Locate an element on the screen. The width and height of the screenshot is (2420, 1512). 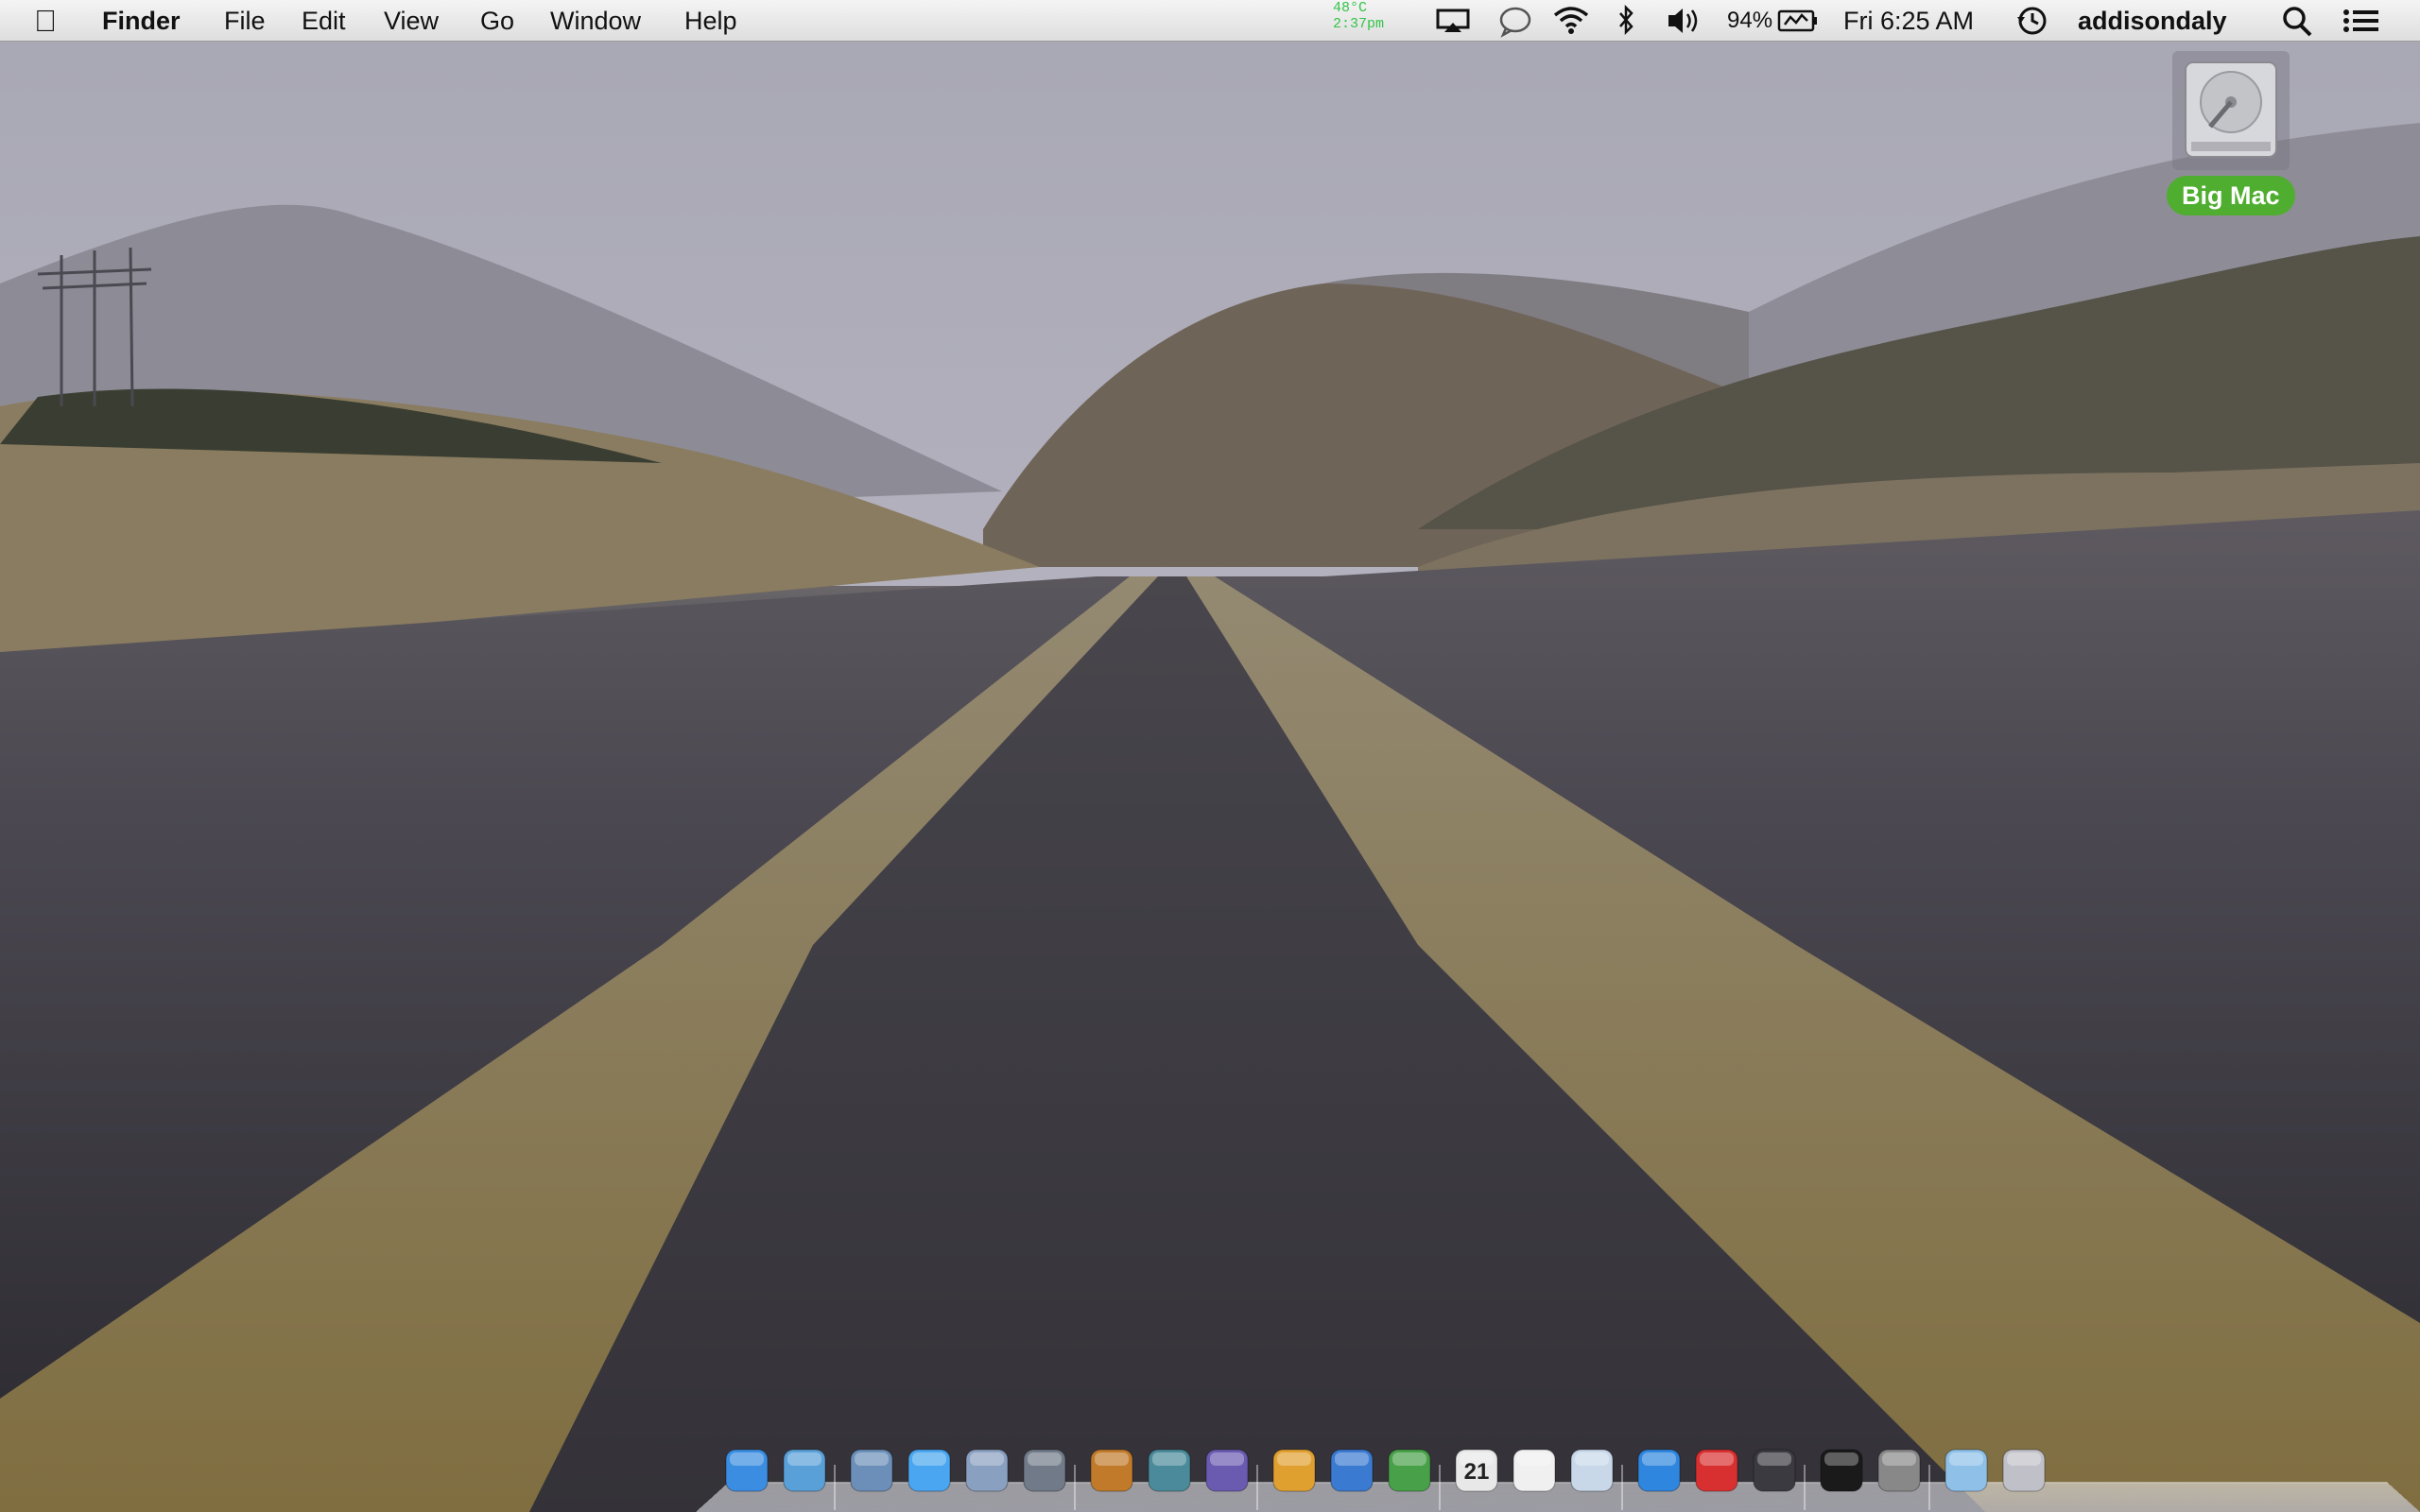
weather-widget: 48°C 2:37pm is located at coordinates (1359, 16).